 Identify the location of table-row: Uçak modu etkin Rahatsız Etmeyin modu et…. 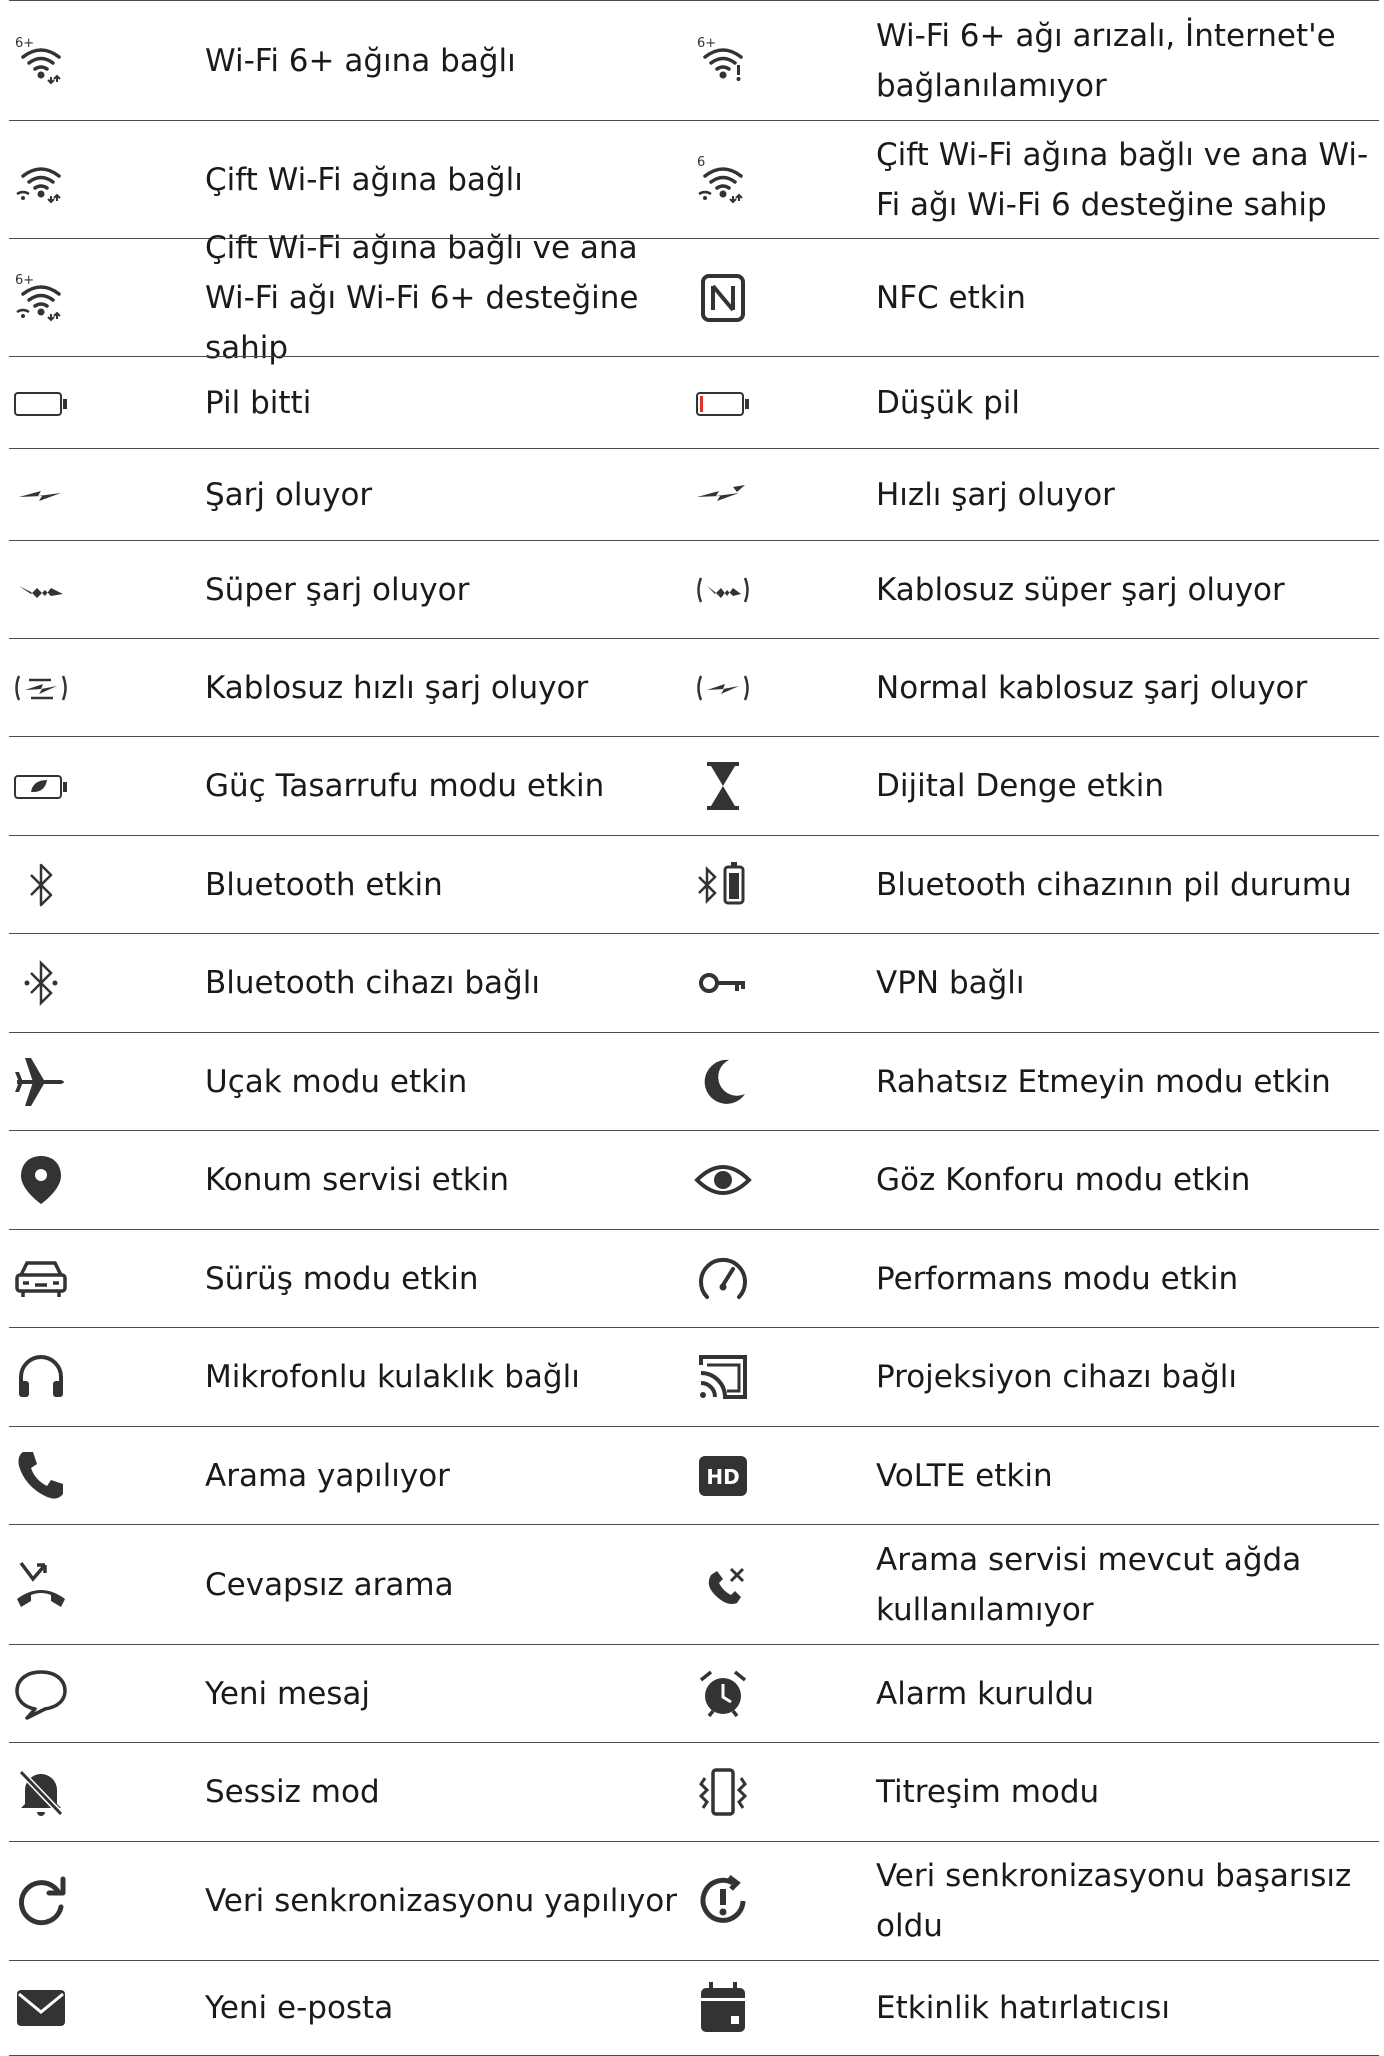
(694, 1081).